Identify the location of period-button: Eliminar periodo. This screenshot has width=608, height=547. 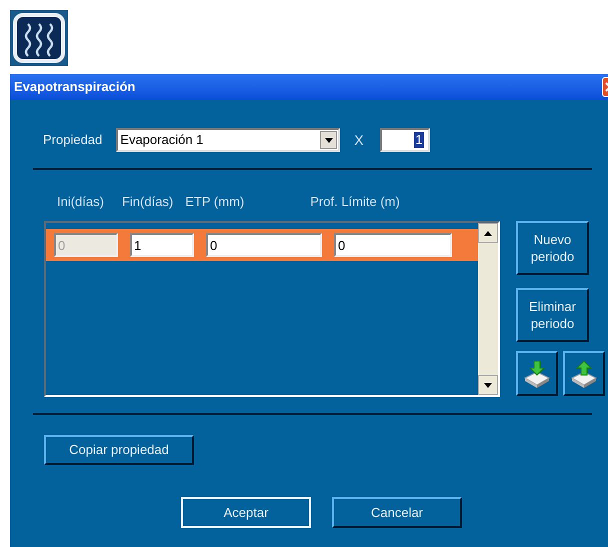
(552, 315).